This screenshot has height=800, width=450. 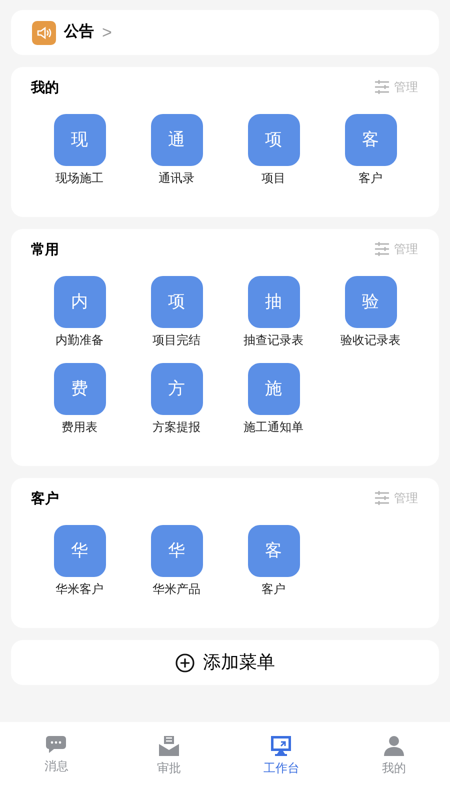 What do you see at coordinates (80, 389) in the screenshot?
I see `app-icon: 费` at bounding box center [80, 389].